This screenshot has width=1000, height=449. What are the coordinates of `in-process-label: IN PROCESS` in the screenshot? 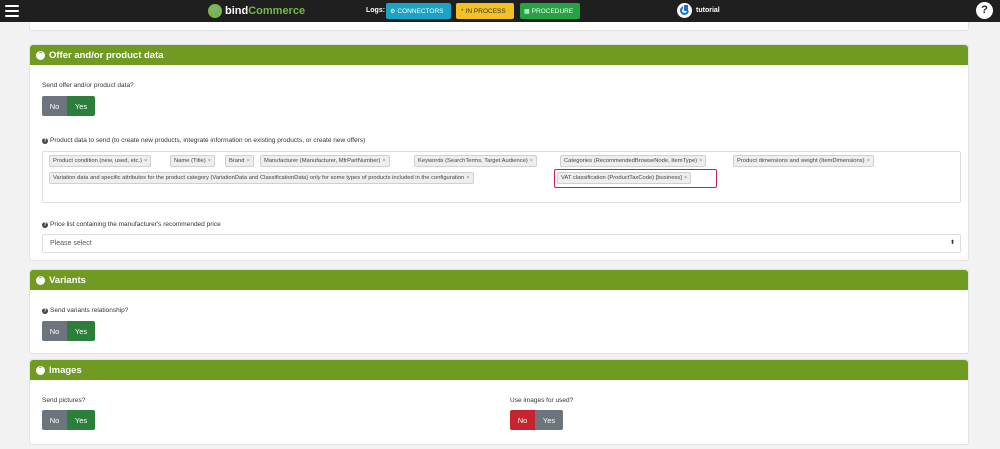 It's located at (485, 11).